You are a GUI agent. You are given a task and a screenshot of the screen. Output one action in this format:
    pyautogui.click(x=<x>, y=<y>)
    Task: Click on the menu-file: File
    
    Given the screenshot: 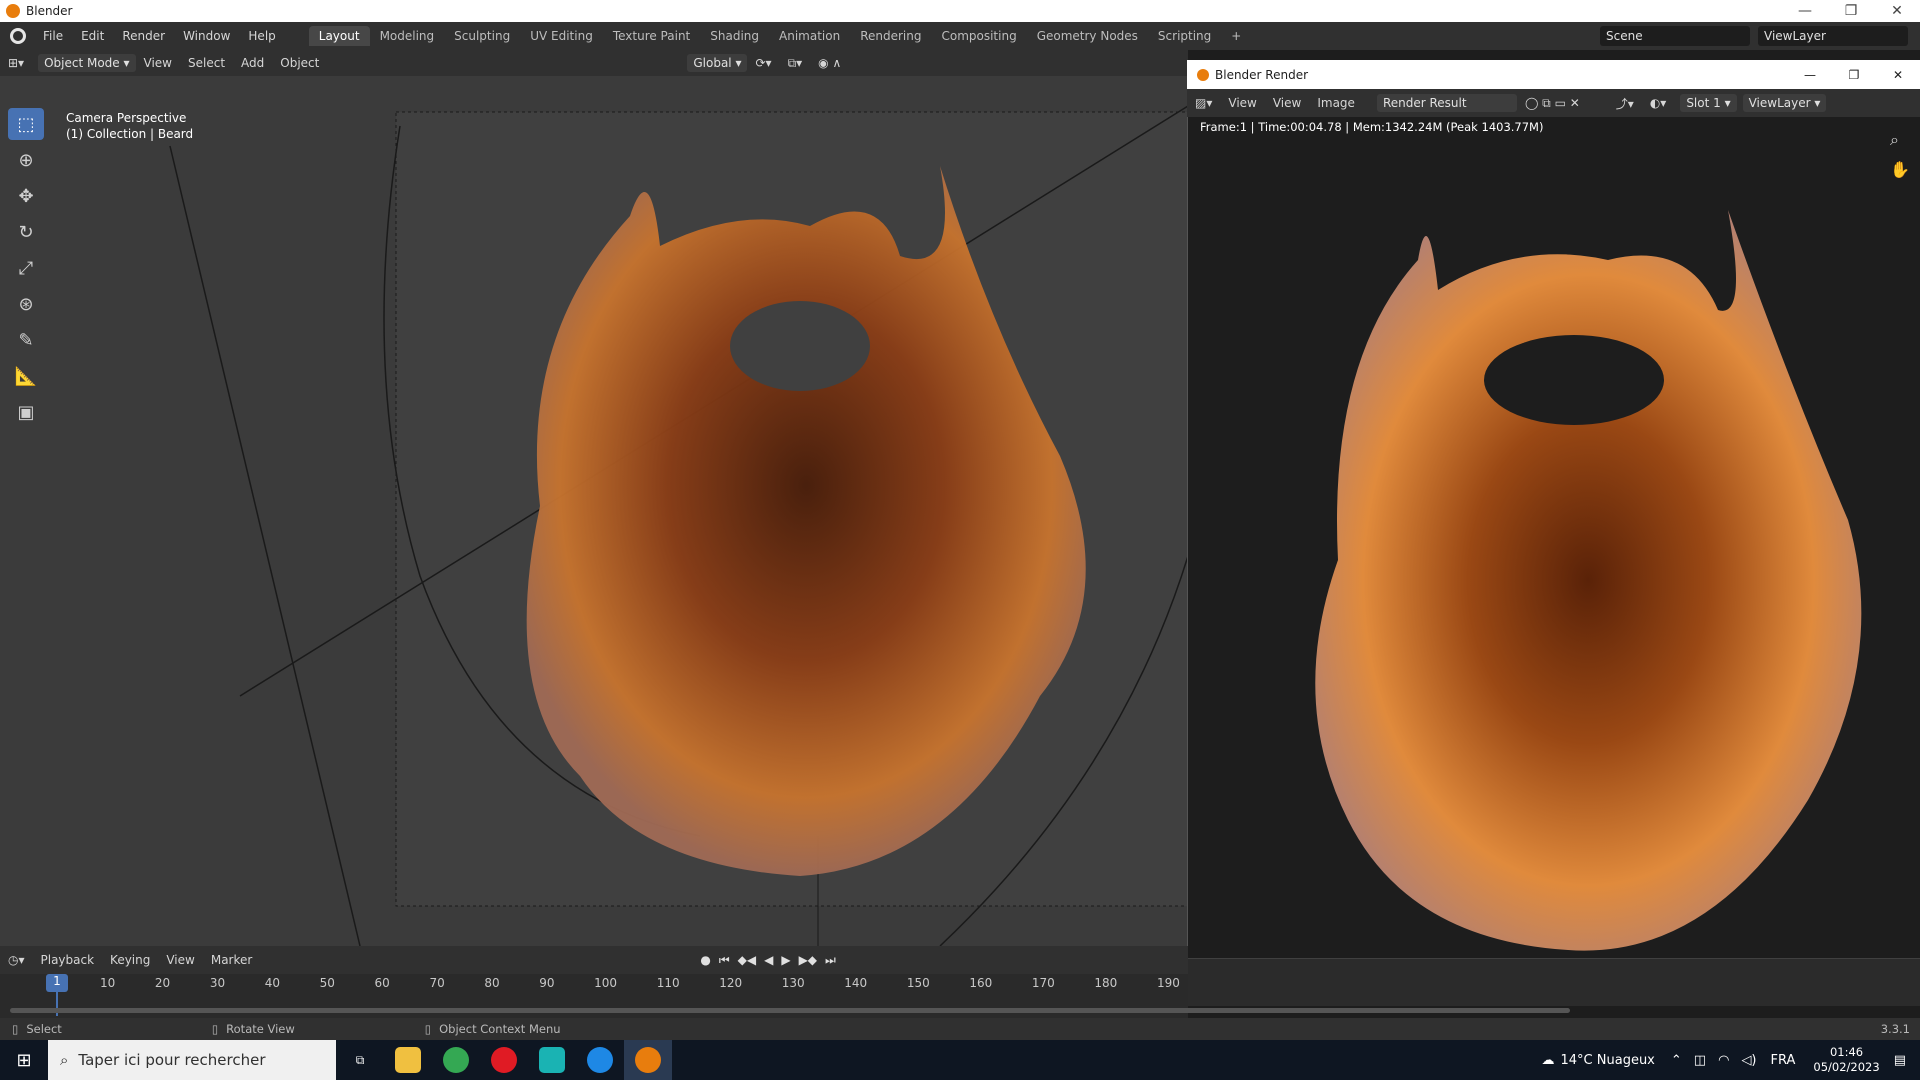 What is the action you would take?
    pyautogui.click(x=53, y=36)
    